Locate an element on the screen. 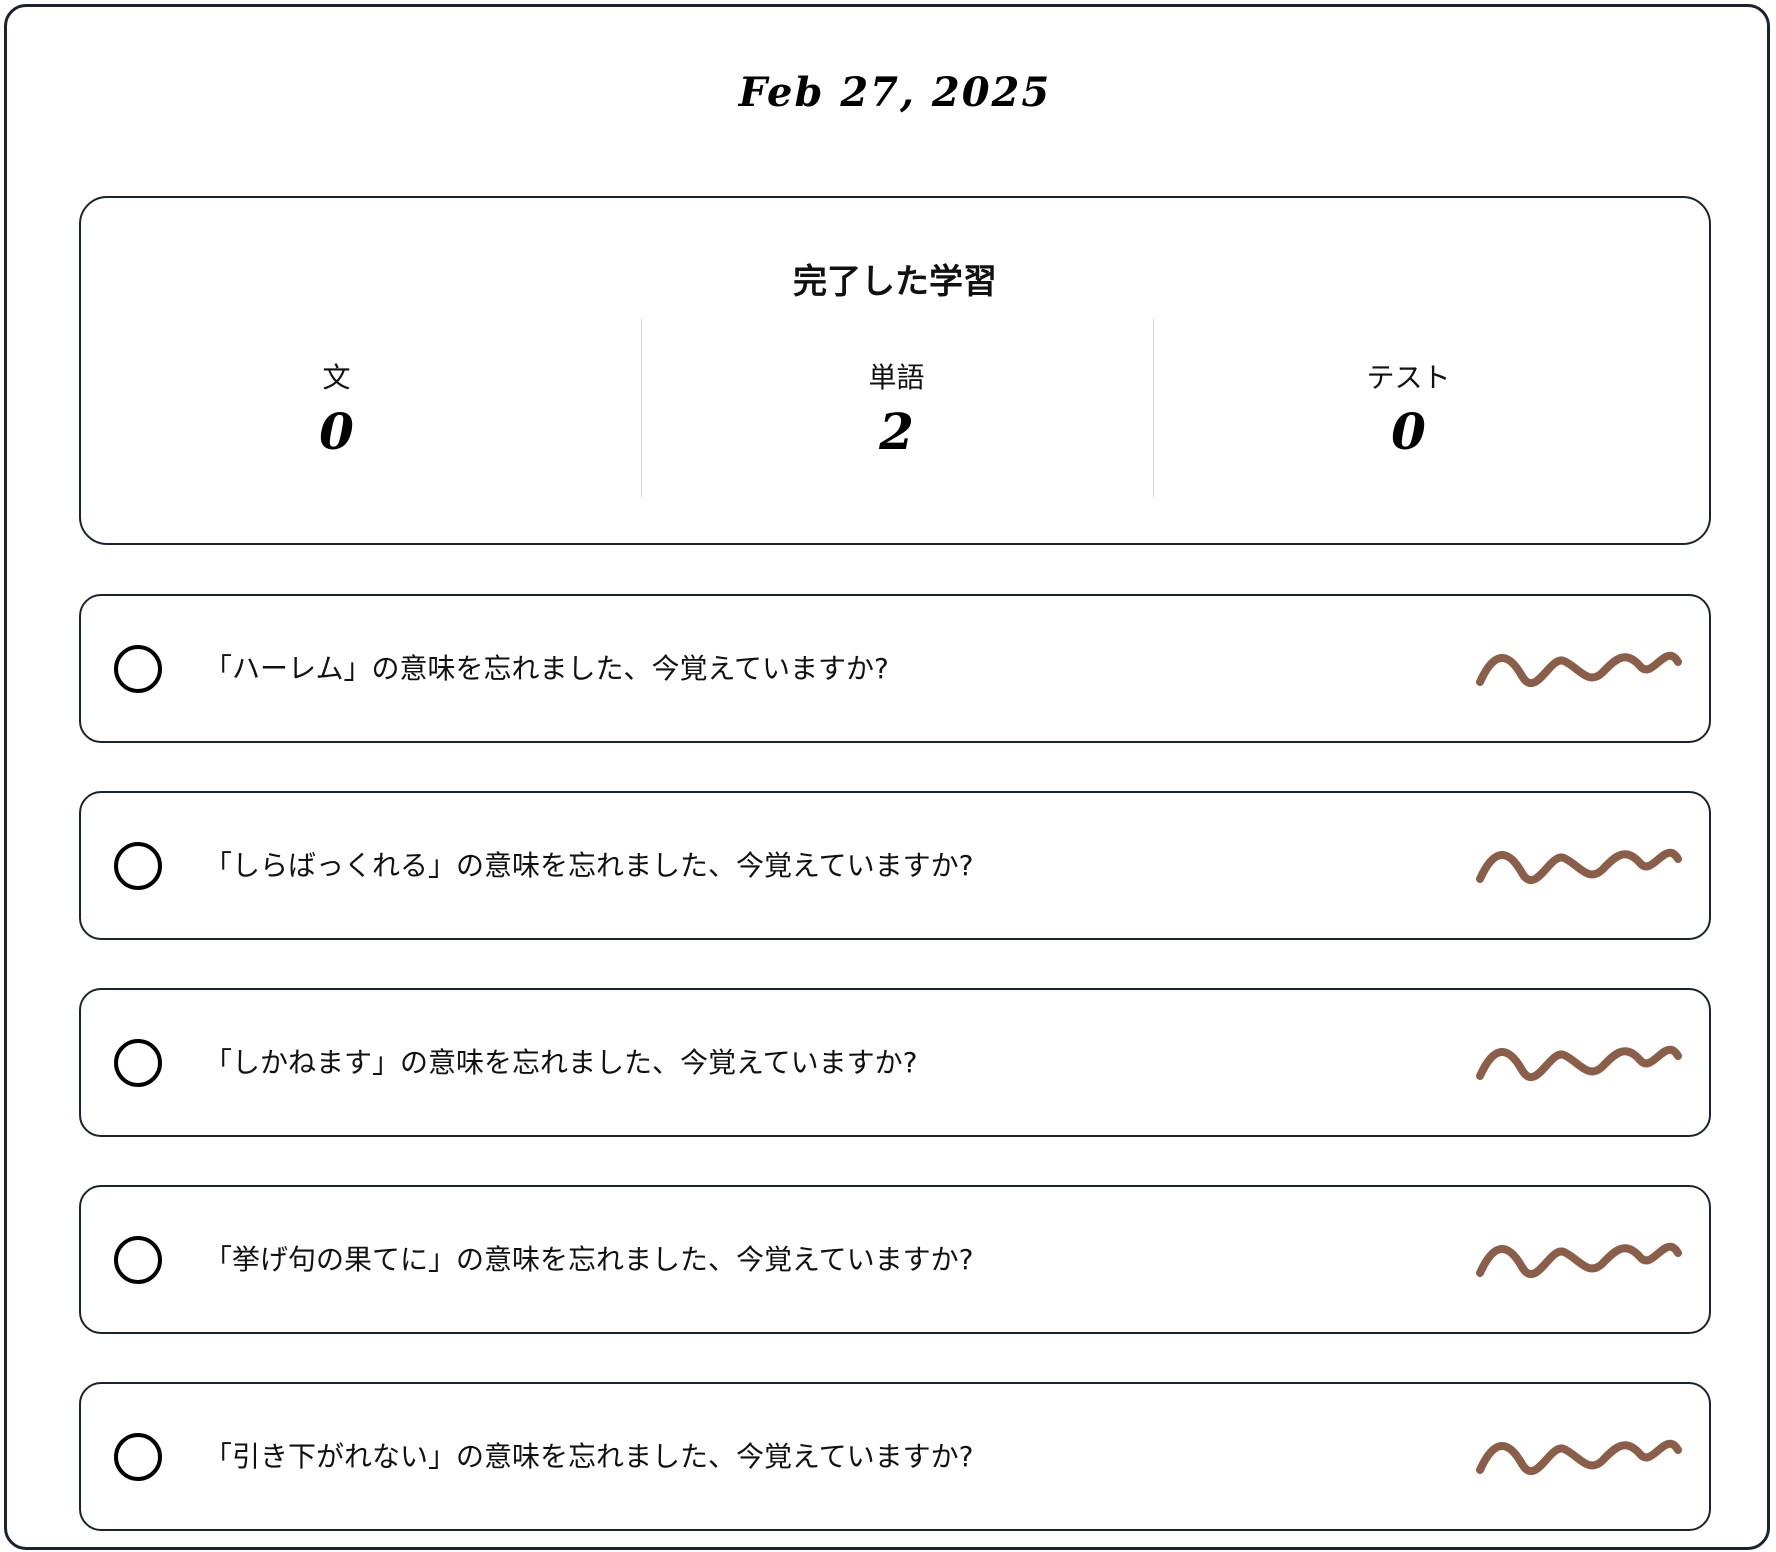  review-task-item: 「しかねます」の意味を忘れました、今覚えていますか? is located at coordinates (895, 1062).